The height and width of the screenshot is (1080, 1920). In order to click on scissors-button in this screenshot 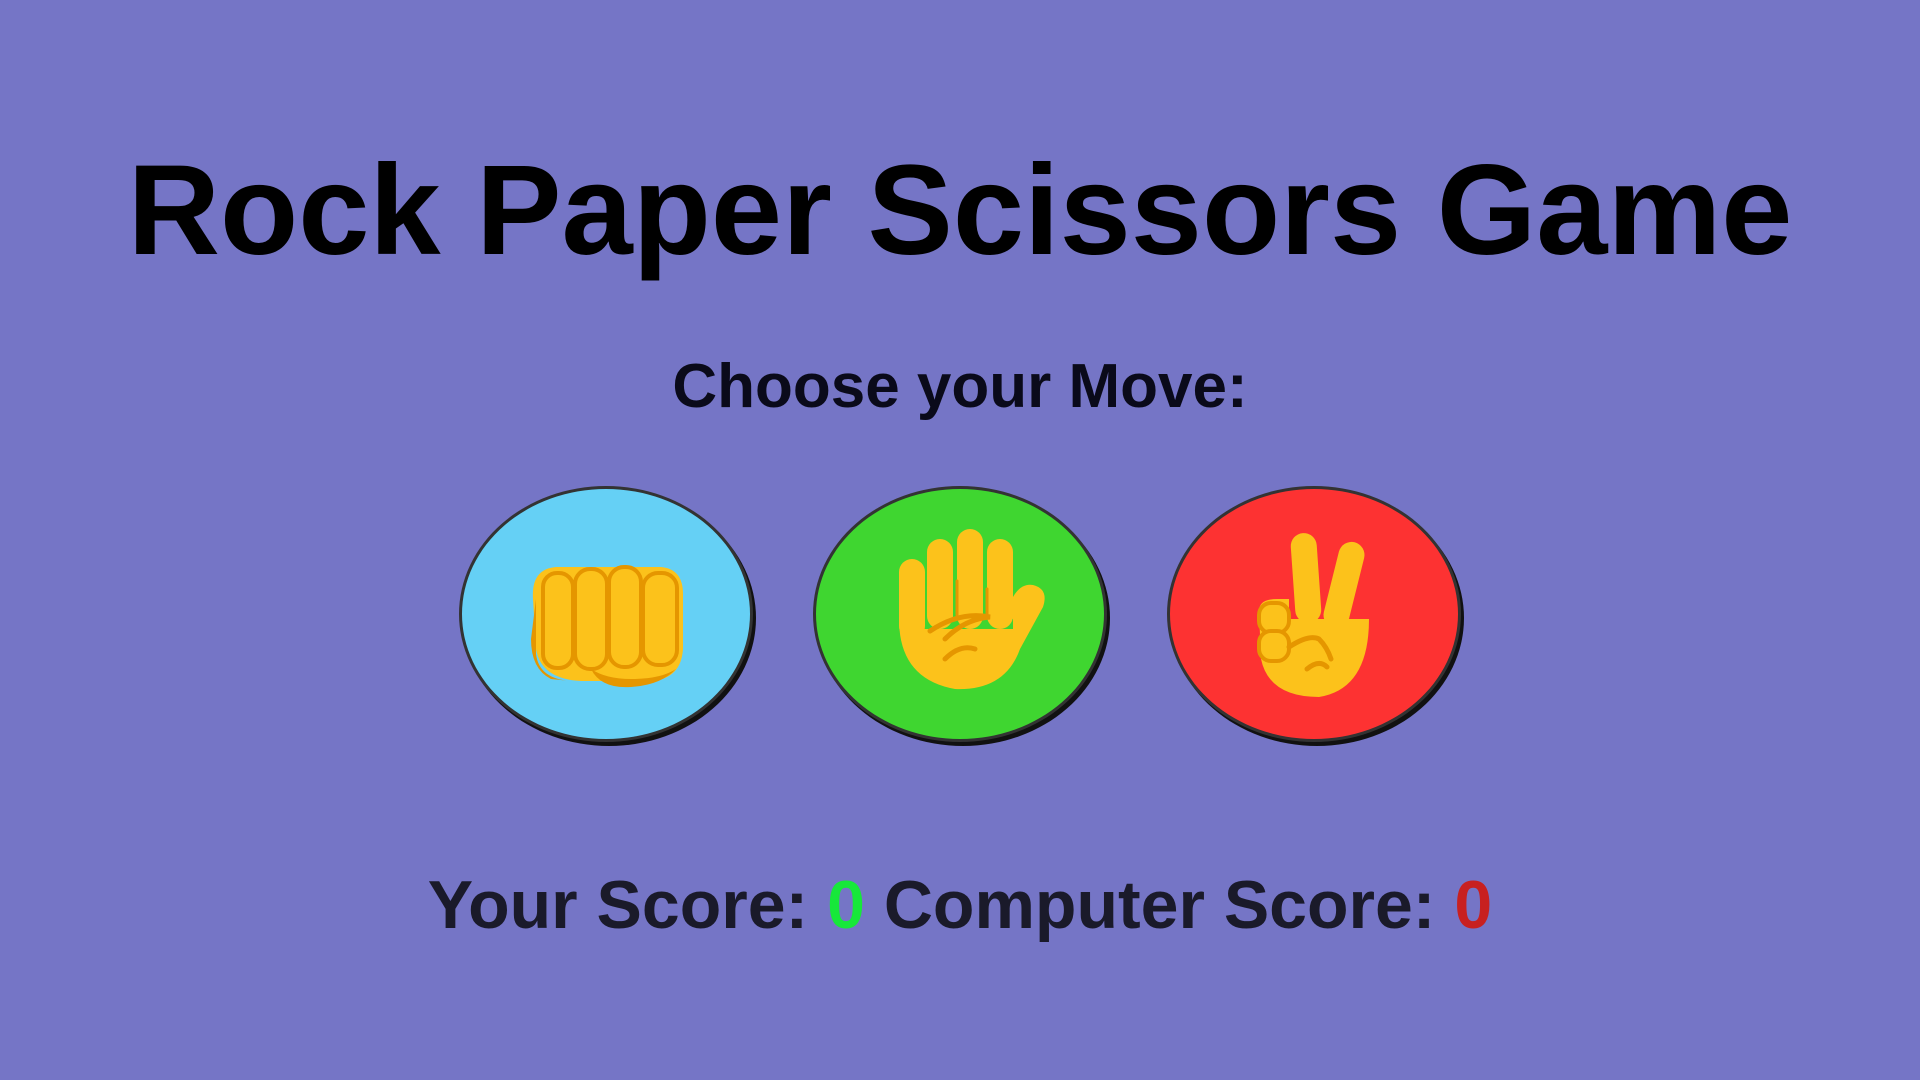, I will do `click(1314, 614)`.